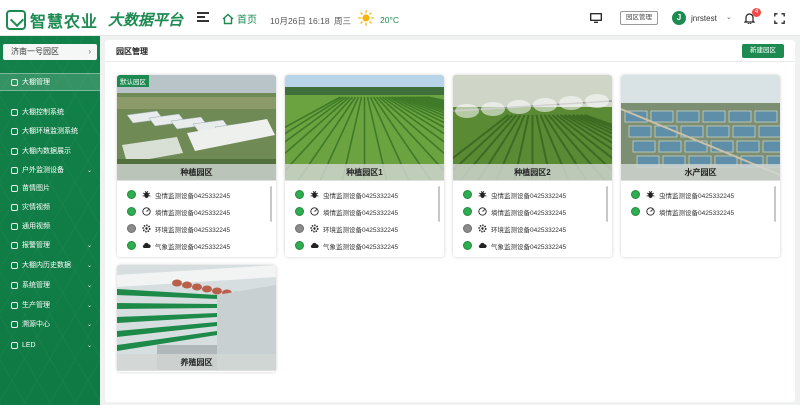 The height and width of the screenshot is (405, 800). I want to click on park-card: 水产园区虫情监测设备0425332245 墒情监测设备0425332245, so click(700, 166).